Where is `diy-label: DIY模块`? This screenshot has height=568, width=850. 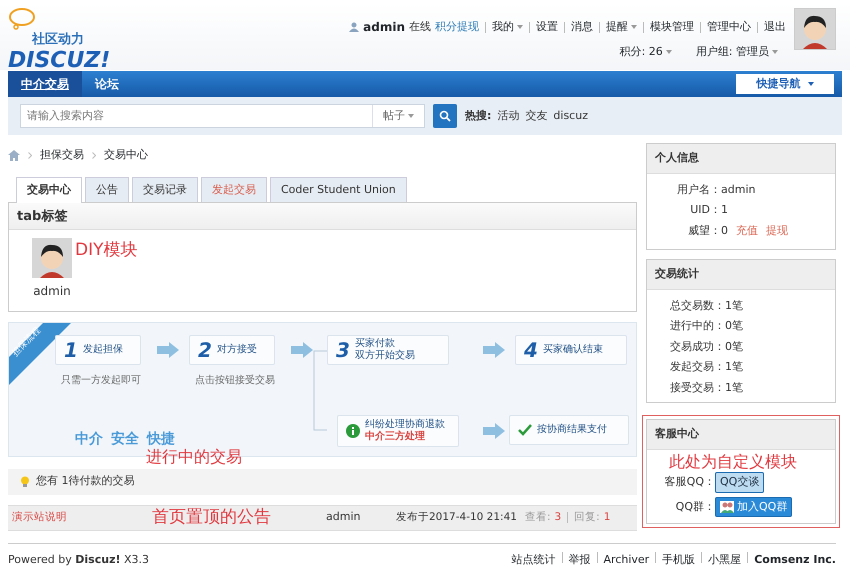
diy-label: DIY模块 is located at coordinates (106, 250).